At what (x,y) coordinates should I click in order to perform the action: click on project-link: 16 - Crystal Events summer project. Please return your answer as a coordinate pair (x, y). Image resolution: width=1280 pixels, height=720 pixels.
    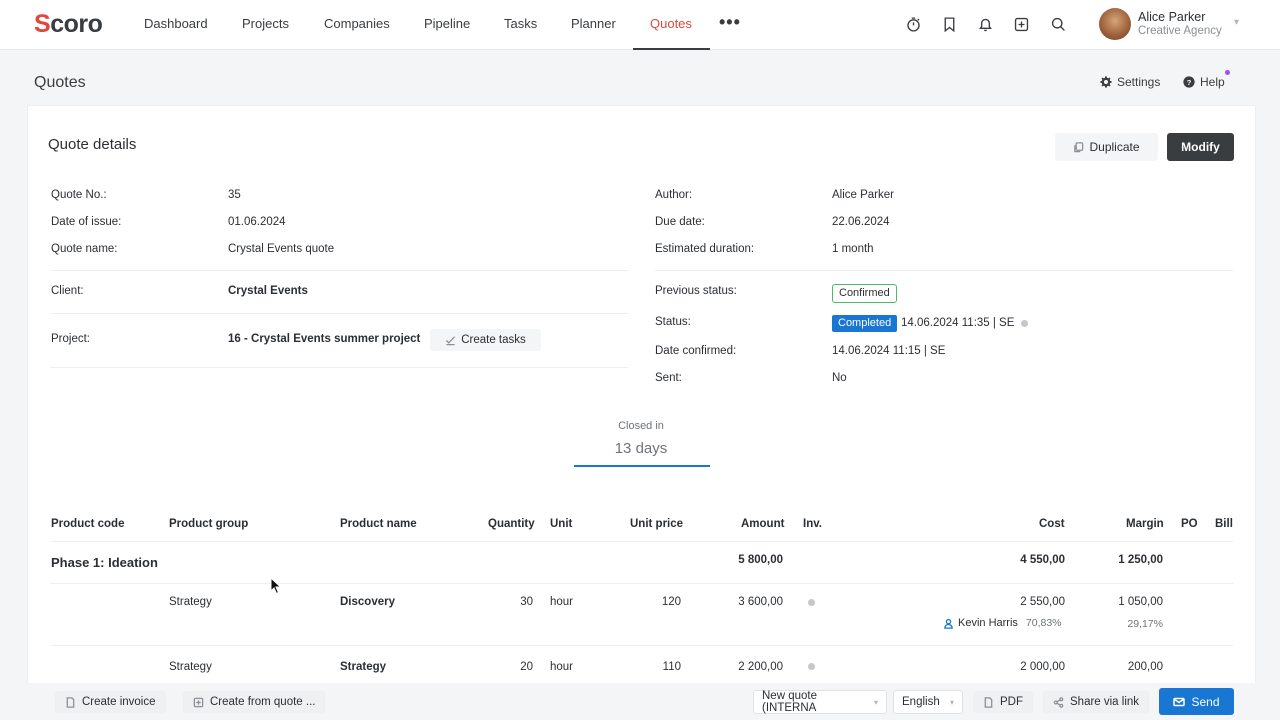
    Looking at the image, I should click on (324, 339).